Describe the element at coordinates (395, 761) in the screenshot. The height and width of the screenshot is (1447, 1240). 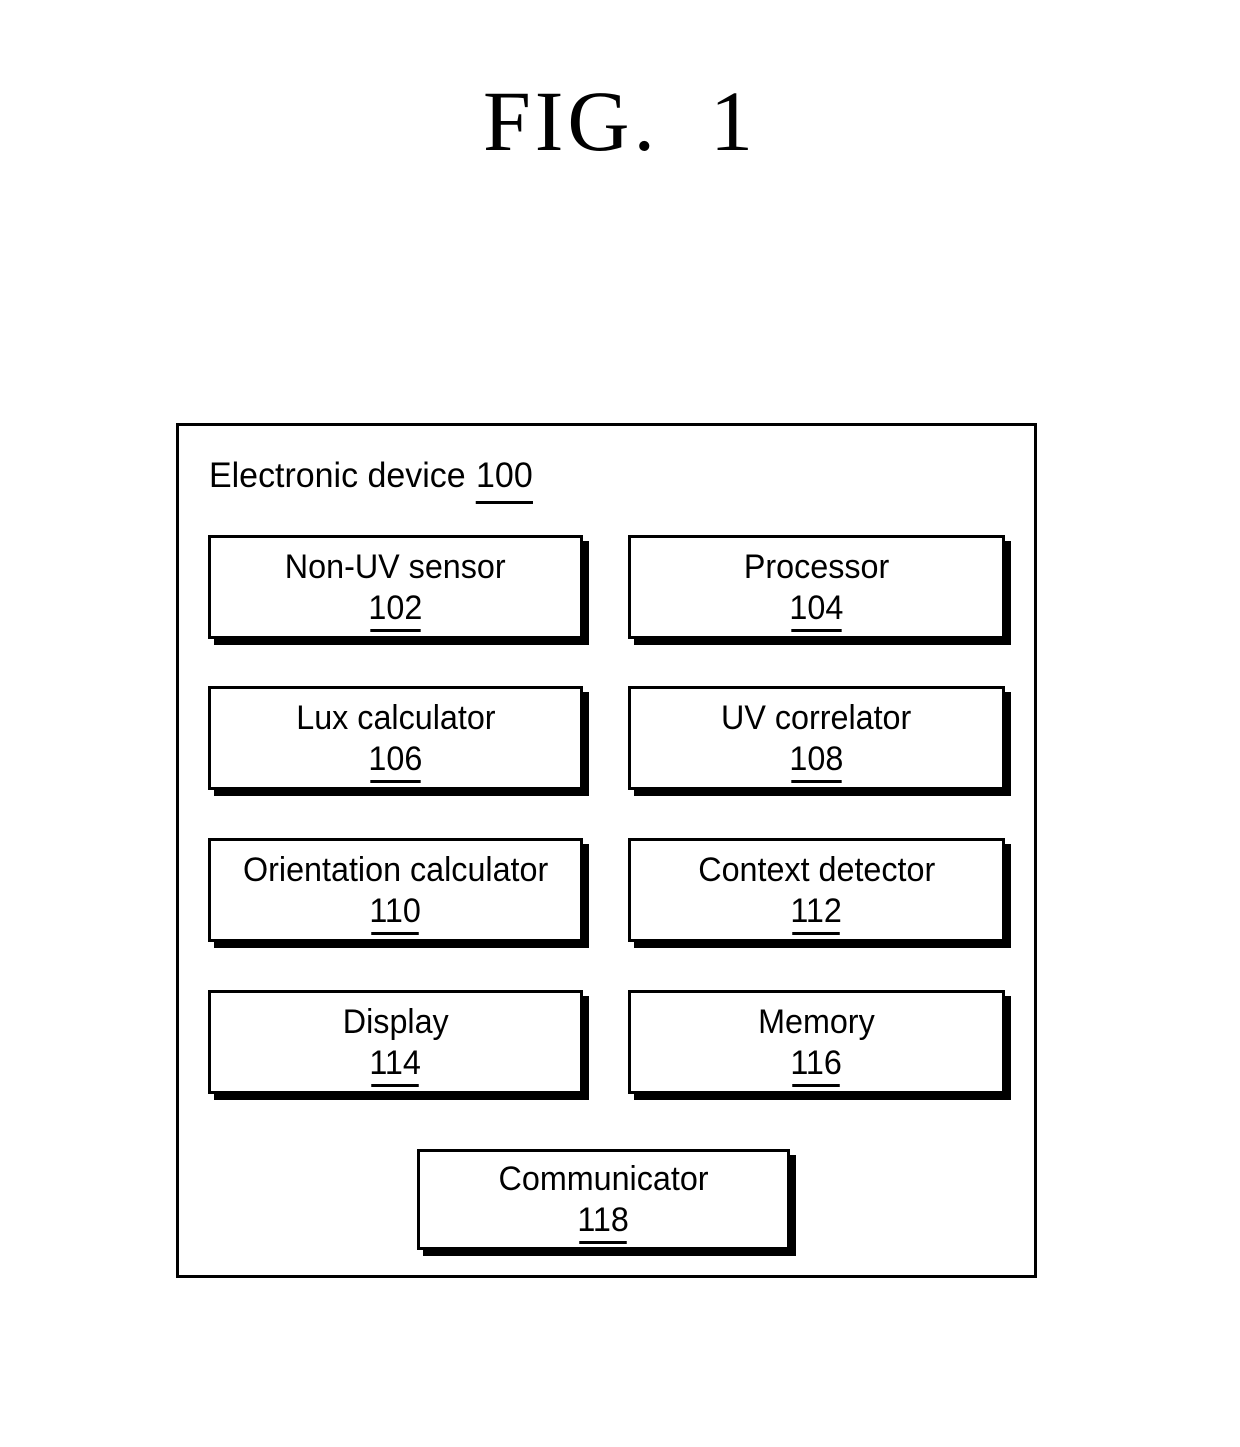
I see `block-lux-calculator-reference-numeral: 106` at that location.